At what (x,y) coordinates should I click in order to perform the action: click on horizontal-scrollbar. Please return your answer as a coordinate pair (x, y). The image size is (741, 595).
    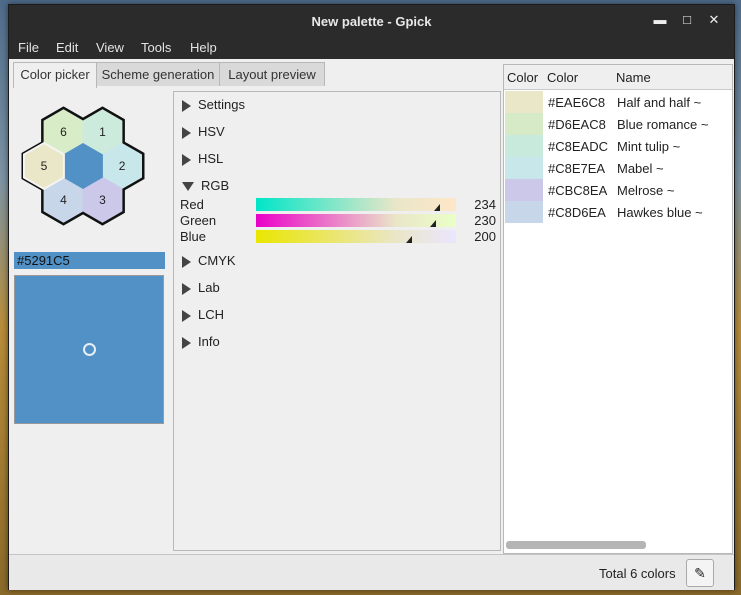
    Looking at the image, I should click on (576, 545).